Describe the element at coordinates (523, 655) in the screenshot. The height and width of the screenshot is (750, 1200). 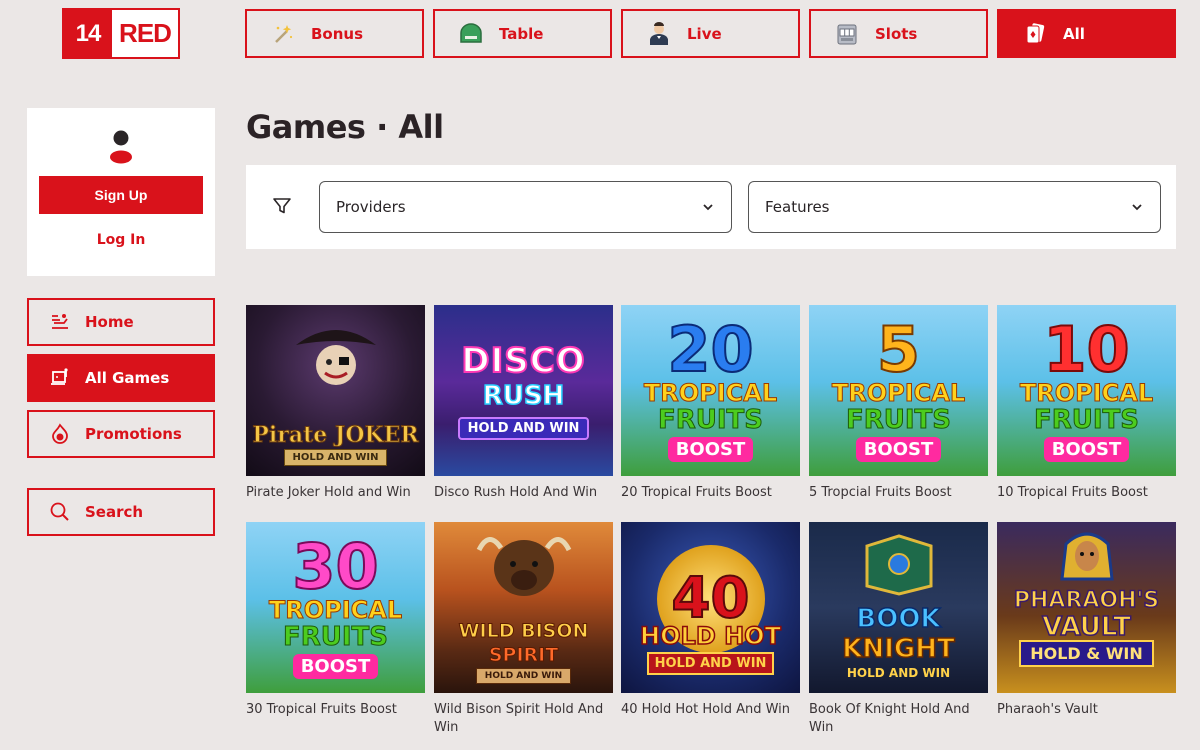
I see `game-art-subtitle: SPIRIT` at that location.